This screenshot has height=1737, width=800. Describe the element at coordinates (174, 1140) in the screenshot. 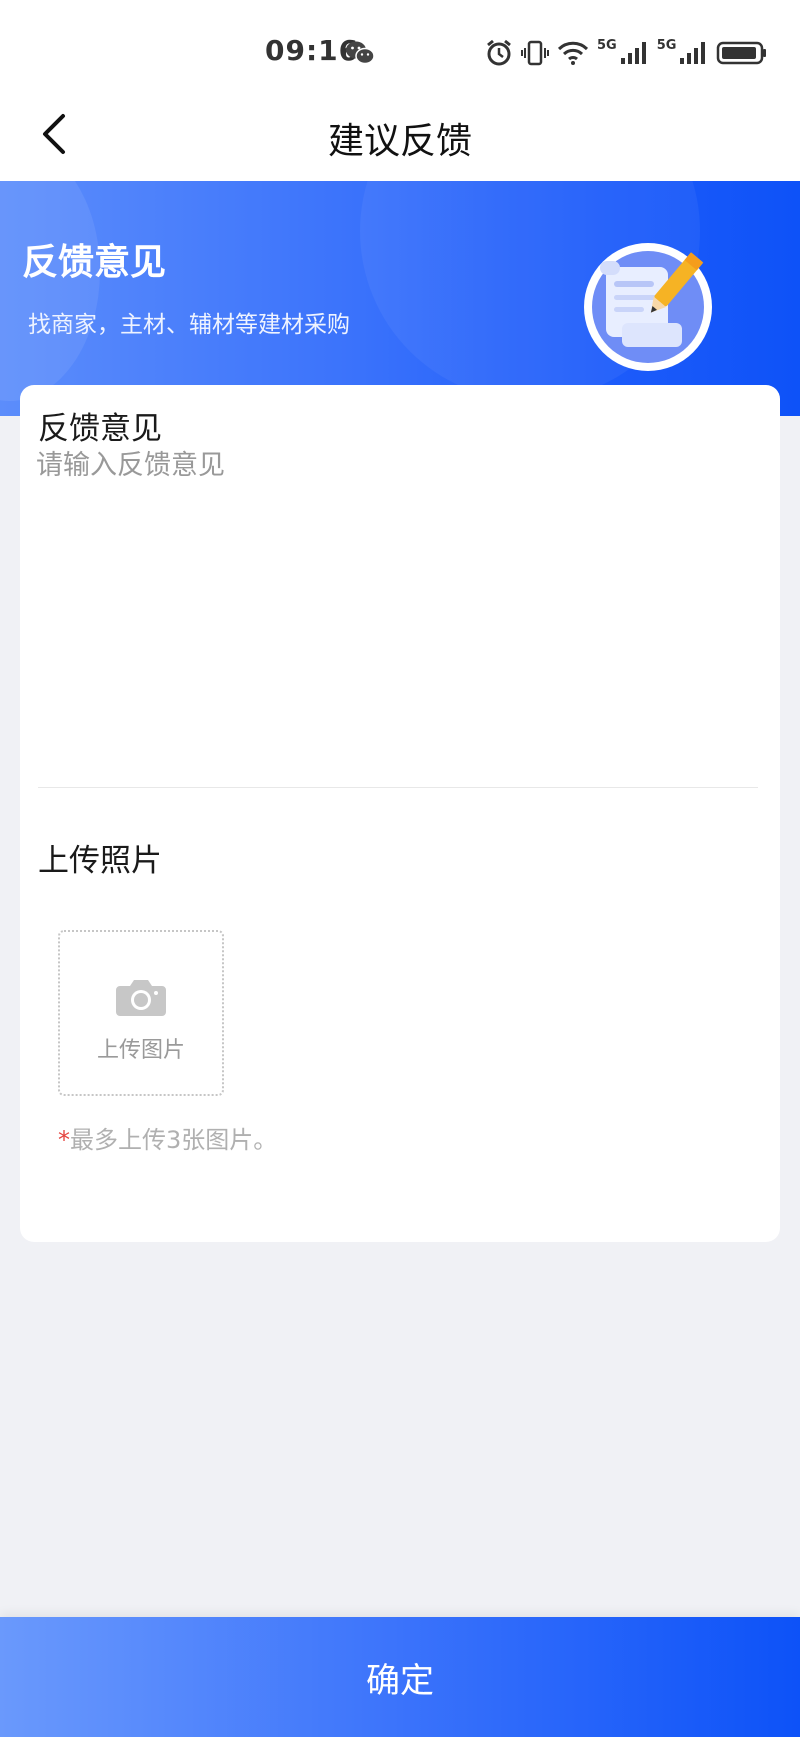

I see `upload-hint-text: 最多上传3张图片。` at that location.